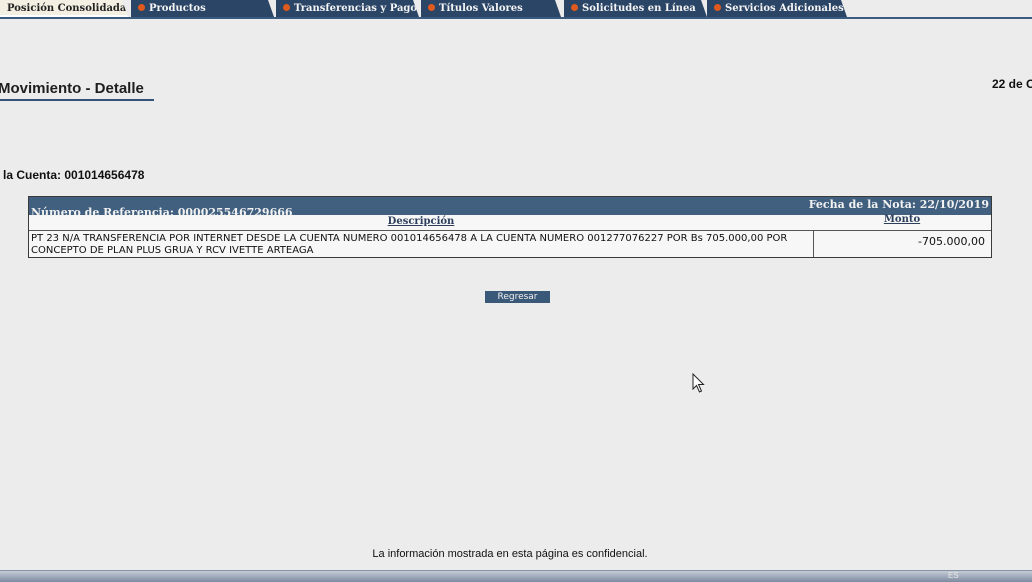 This screenshot has width=1032, height=582. What do you see at coordinates (74, 175) in the screenshot?
I see `account-label: la Cuenta: 001014656478` at bounding box center [74, 175].